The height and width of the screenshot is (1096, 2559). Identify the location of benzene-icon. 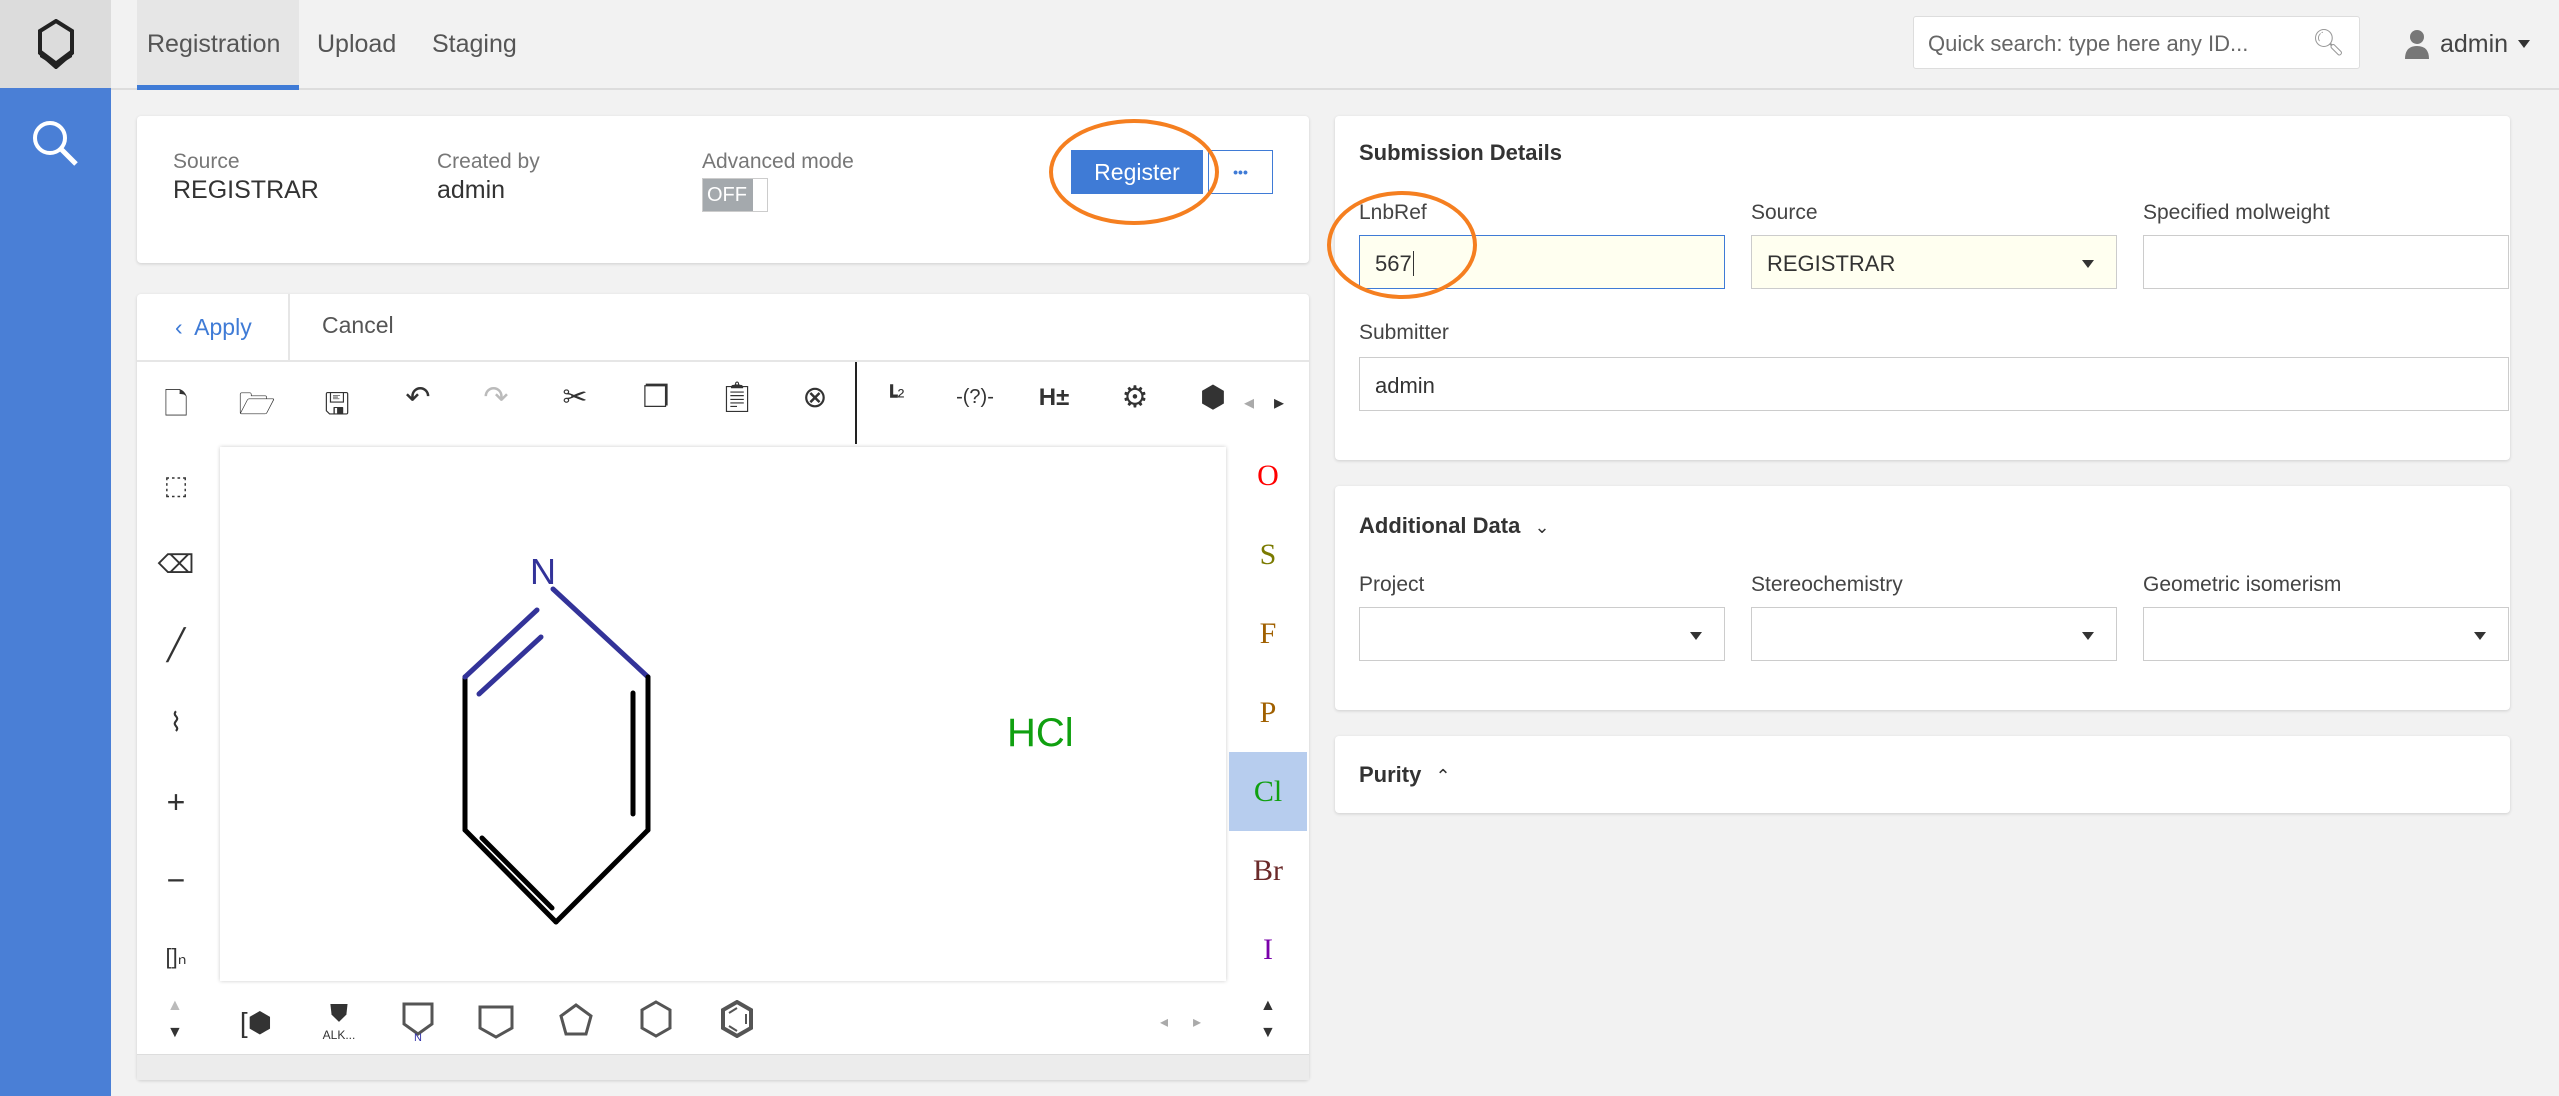
(737, 1019).